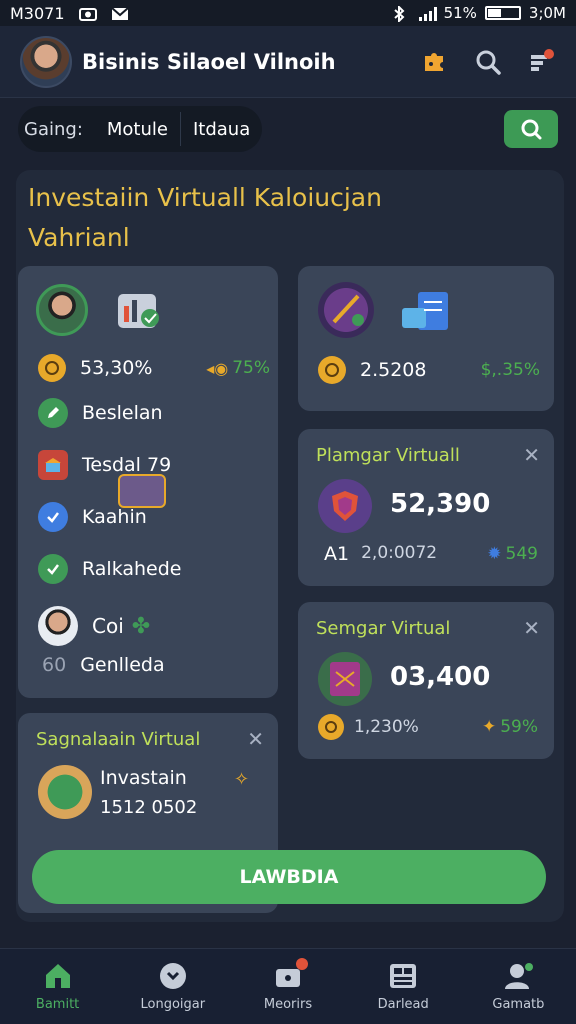 The width and height of the screenshot is (576, 1024). What do you see at coordinates (345, 679) in the screenshot?
I see `certificate-icon` at bounding box center [345, 679].